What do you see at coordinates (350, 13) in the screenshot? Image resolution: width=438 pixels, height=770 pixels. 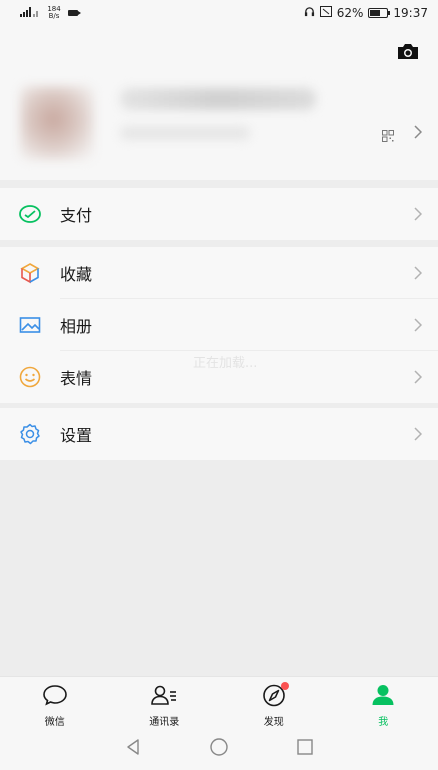 I see `battery-percent: 62%` at bounding box center [350, 13].